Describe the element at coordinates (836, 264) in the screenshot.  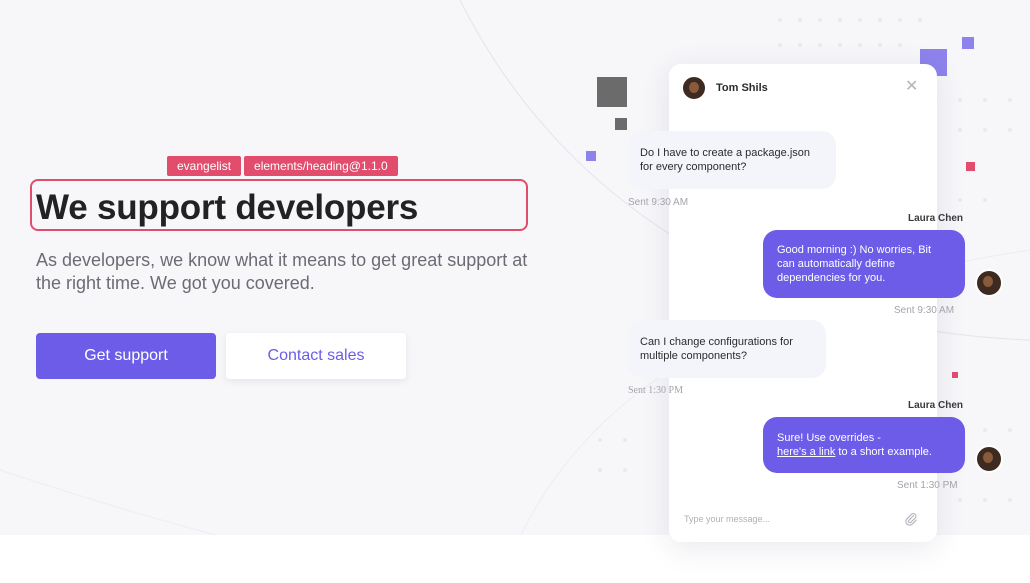
I see `message-text-line: can automatically define` at that location.